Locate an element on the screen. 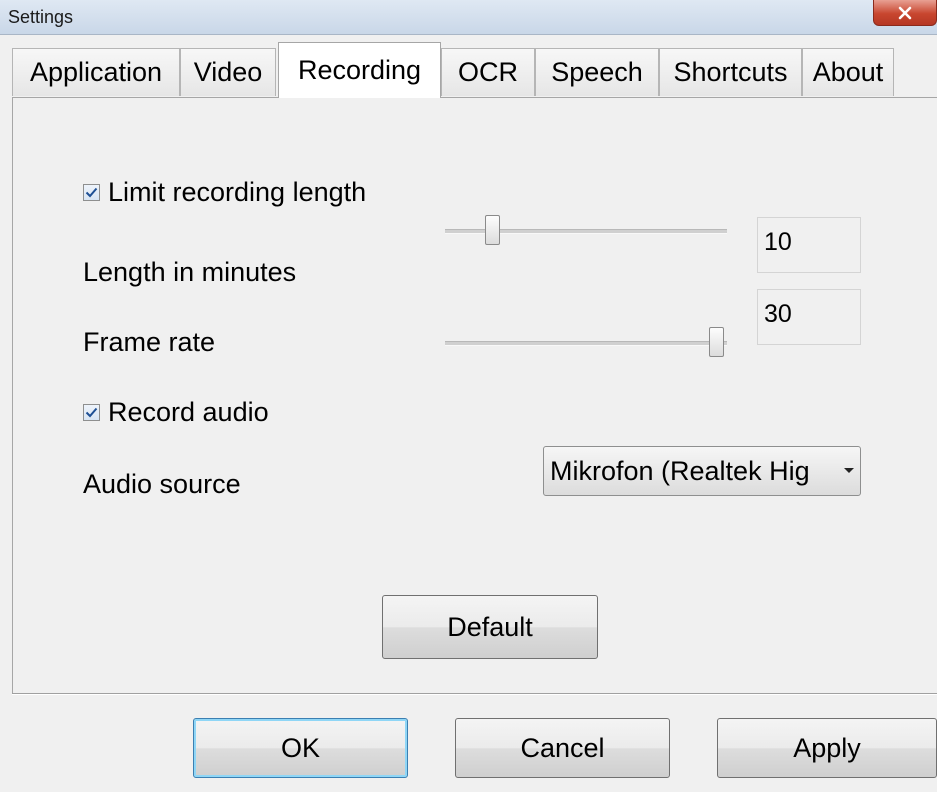 The image size is (937, 792). tab-label: Shortcuts is located at coordinates (730, 72).